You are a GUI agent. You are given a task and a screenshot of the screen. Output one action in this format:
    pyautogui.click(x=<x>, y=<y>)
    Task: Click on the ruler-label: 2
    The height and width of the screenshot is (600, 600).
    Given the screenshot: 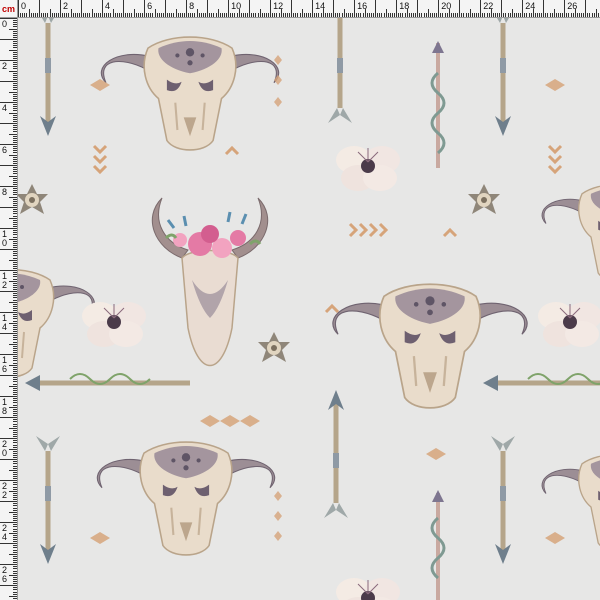 What is the action you would take?
    pyautogui.click(x=66, y=6)
    